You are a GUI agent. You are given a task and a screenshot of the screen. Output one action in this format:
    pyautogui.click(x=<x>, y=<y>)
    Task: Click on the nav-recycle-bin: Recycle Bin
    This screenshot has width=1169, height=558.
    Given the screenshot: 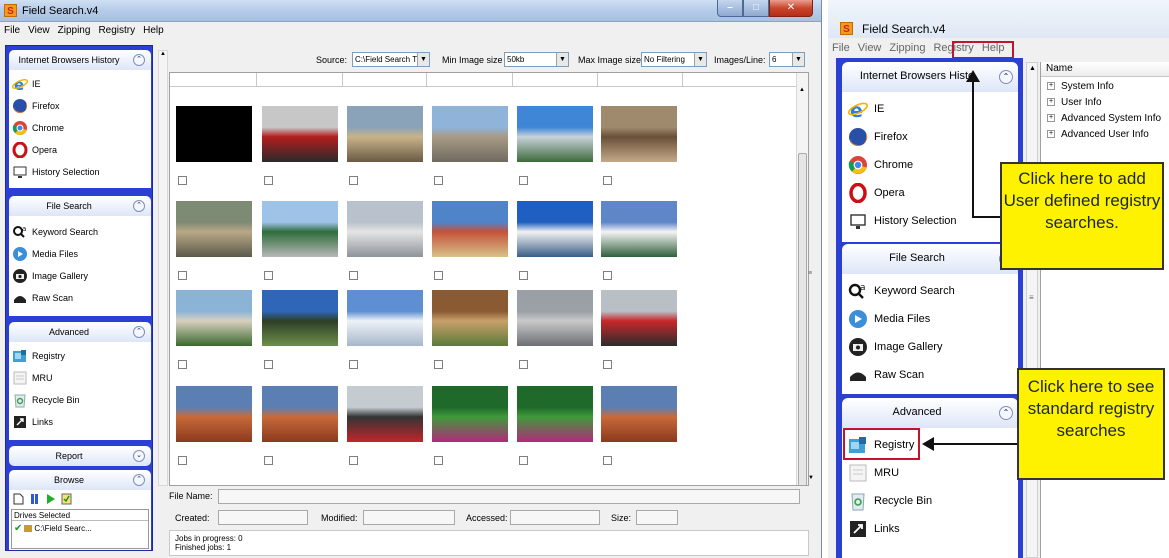 What is the action you would take?
    pyautogui.click(x=46, y=400)
    